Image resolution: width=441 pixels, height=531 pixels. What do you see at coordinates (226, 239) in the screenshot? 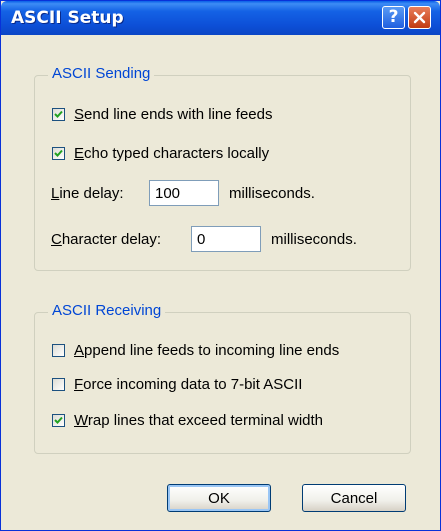
I see `character-delay-input` at bounding box center [226, 239].